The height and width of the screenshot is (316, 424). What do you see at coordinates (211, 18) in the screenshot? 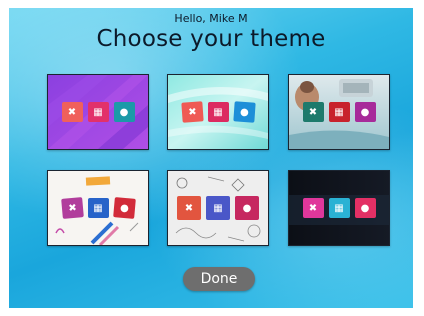
I see `greeting: Hello, Mike M` at bounding box center [211, 18].